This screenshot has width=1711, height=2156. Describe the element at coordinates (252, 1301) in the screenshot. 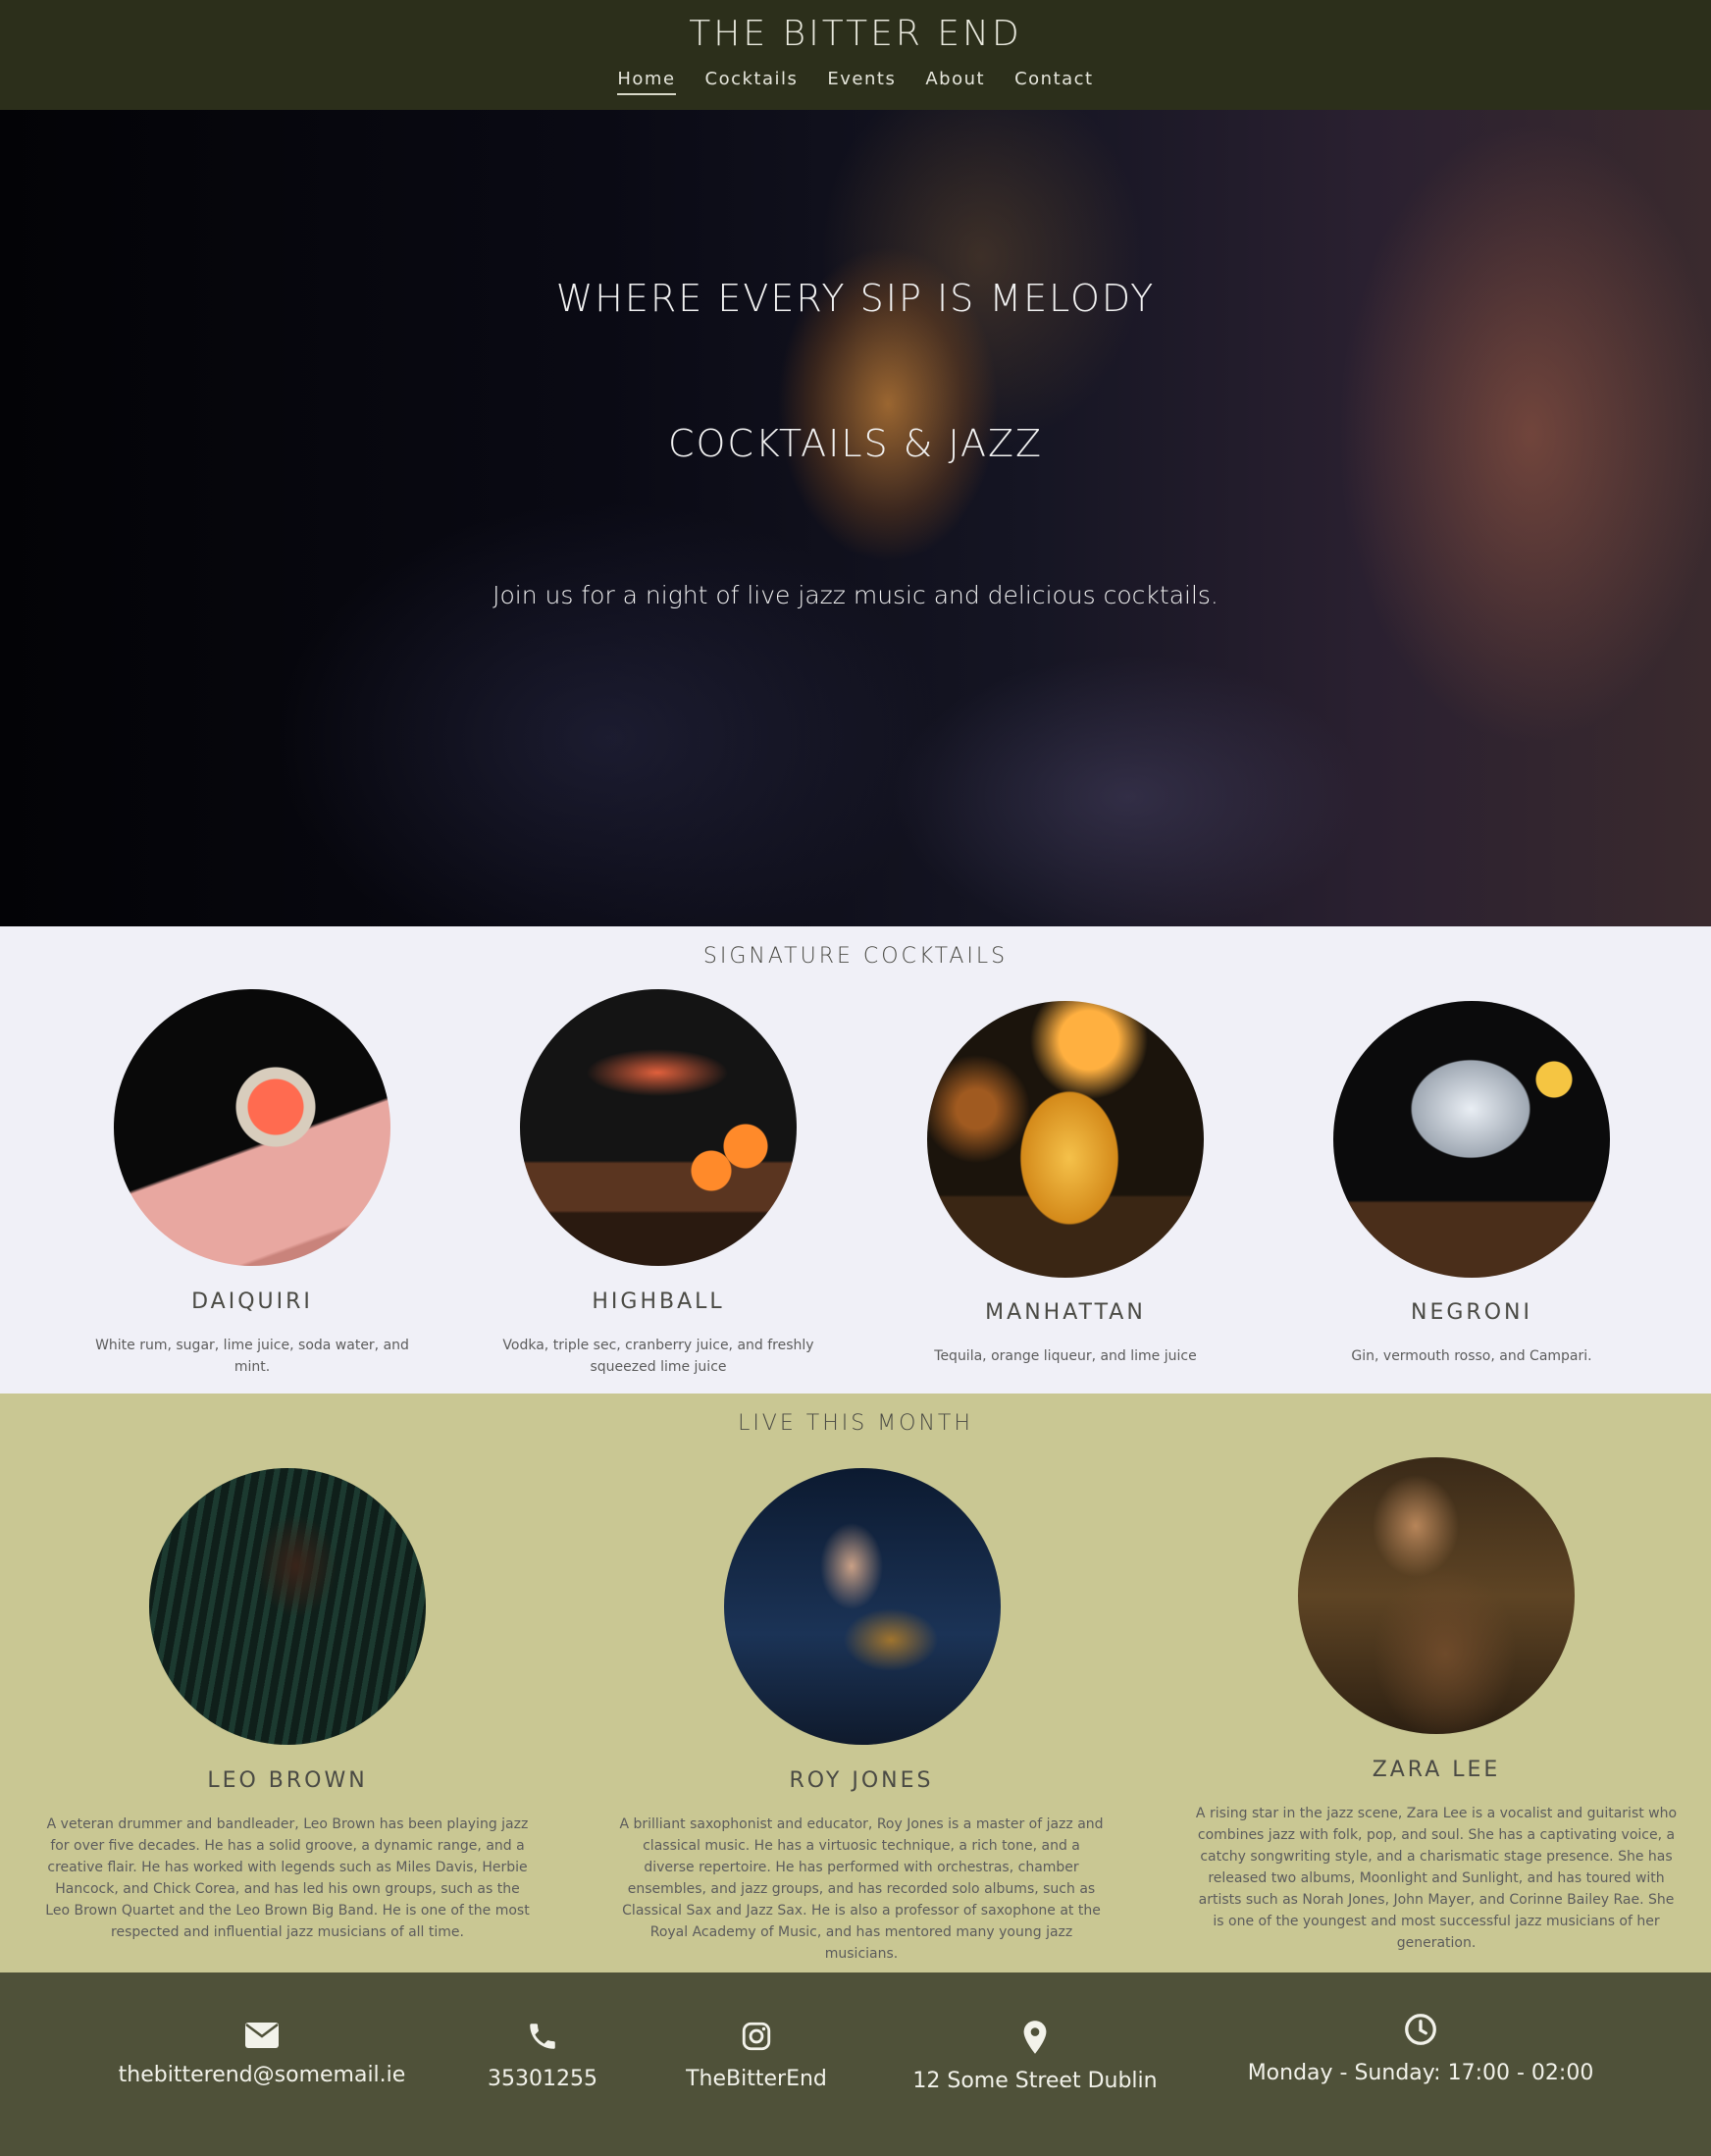

I see `cocktail-name-daiquiri: DAIQUIRI` at that location.